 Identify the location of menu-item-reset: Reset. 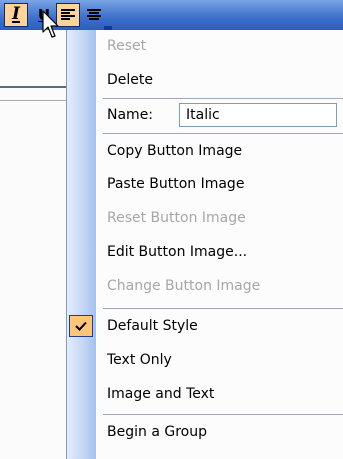
(205, 47).